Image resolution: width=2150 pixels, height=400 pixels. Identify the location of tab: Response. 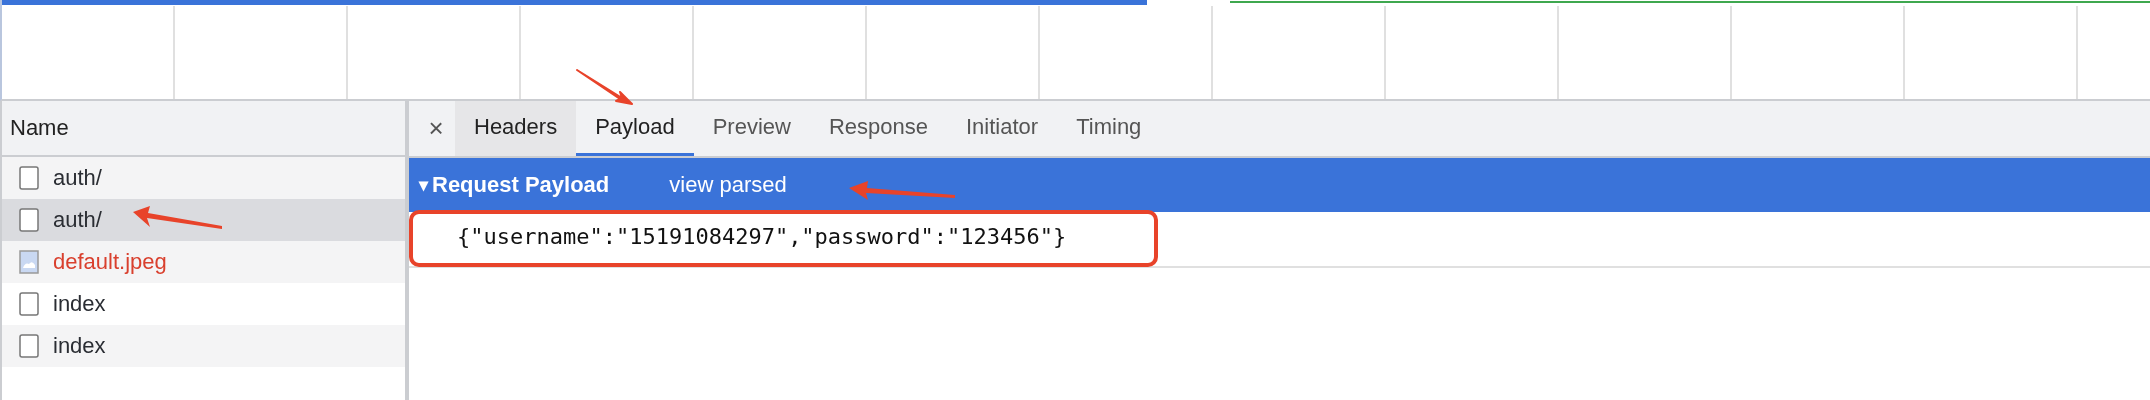
(878, 128).